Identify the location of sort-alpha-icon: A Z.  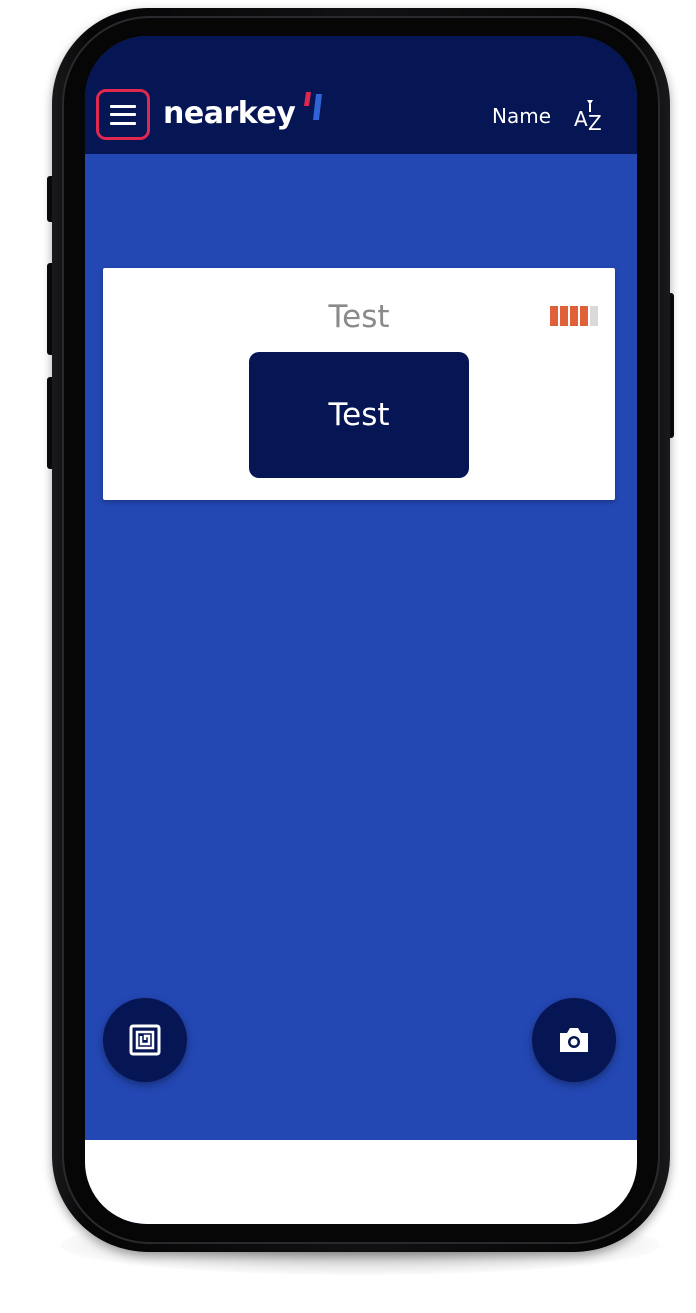
(590, 116).